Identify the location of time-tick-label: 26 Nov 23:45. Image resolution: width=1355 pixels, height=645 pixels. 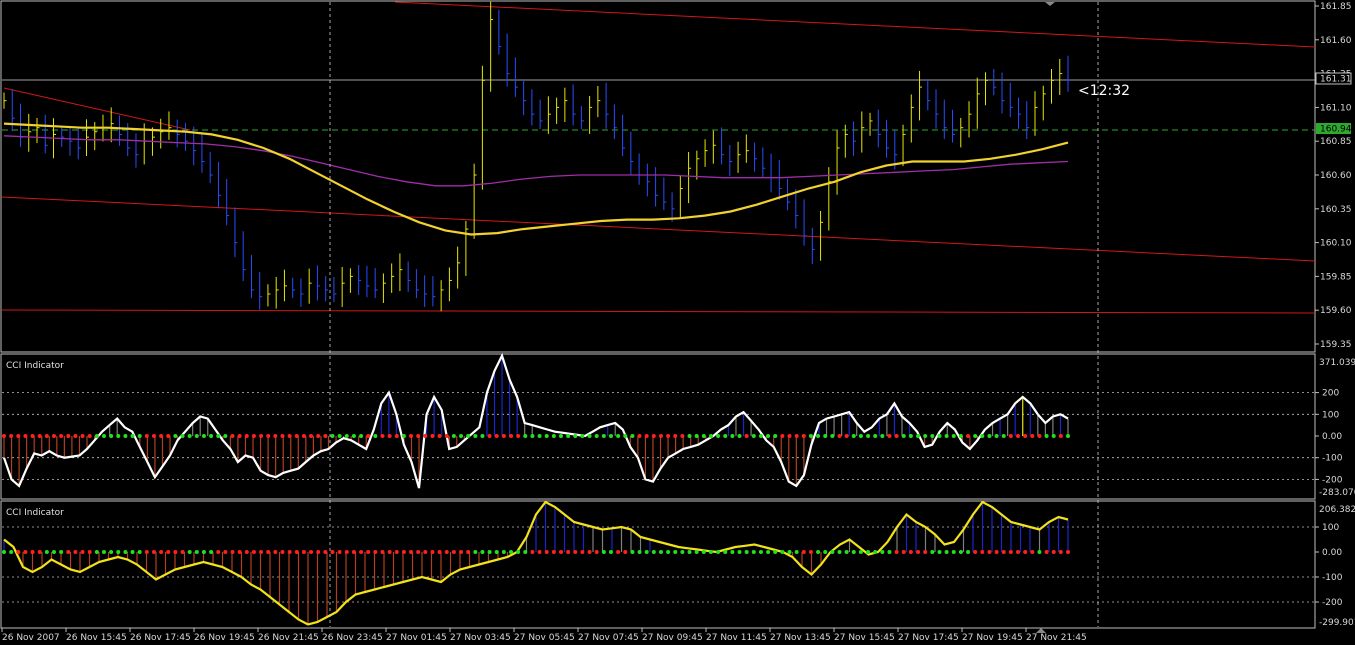
(352, 638).